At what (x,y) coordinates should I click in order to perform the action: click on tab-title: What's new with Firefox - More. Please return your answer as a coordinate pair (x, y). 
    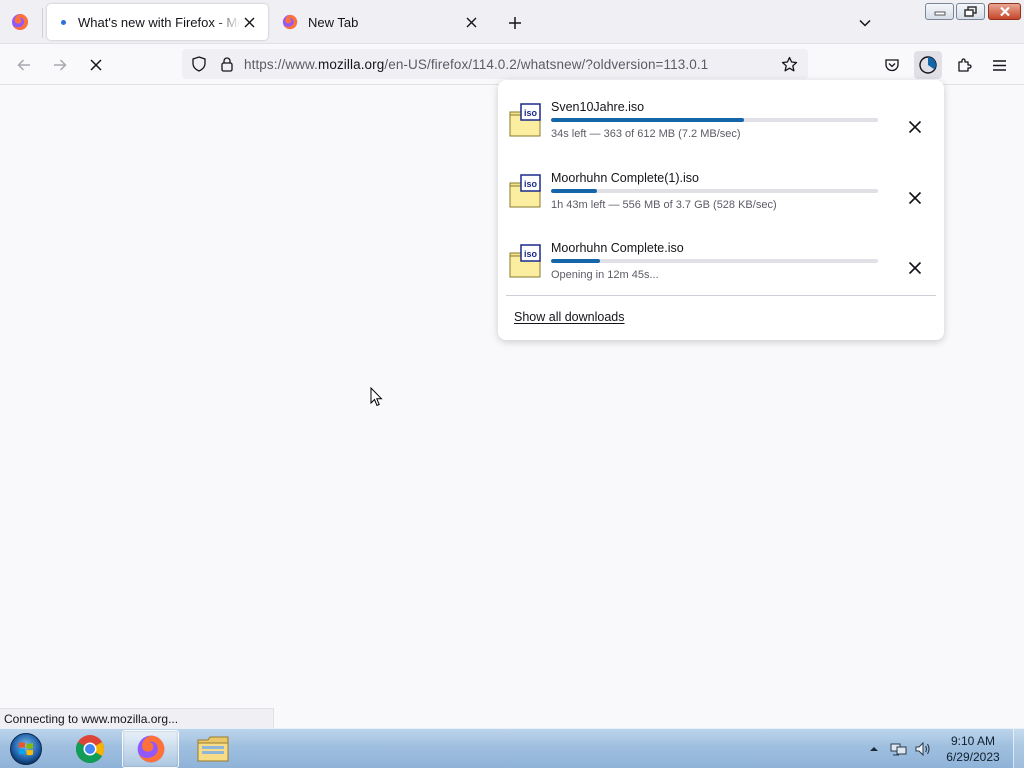
    Looking at the image, I should click on (159, 22).